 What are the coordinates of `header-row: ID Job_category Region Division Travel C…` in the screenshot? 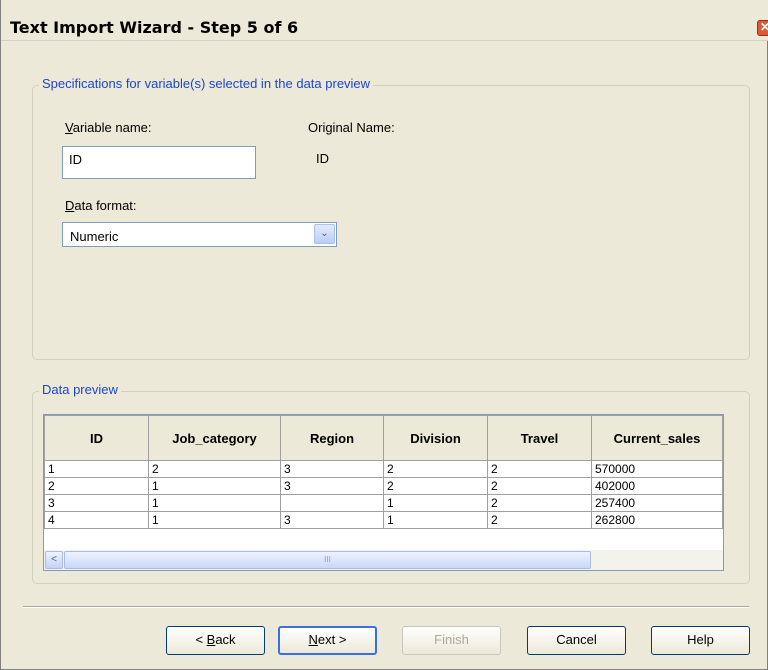 It's located at (383, 438).